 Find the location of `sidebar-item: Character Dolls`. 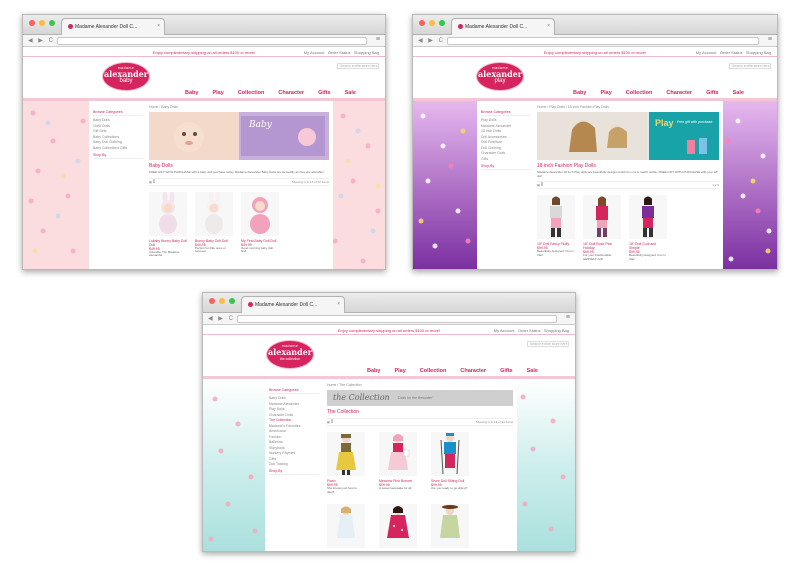

sidebar-item: Character Dolls is located at coordinates (294, 415).